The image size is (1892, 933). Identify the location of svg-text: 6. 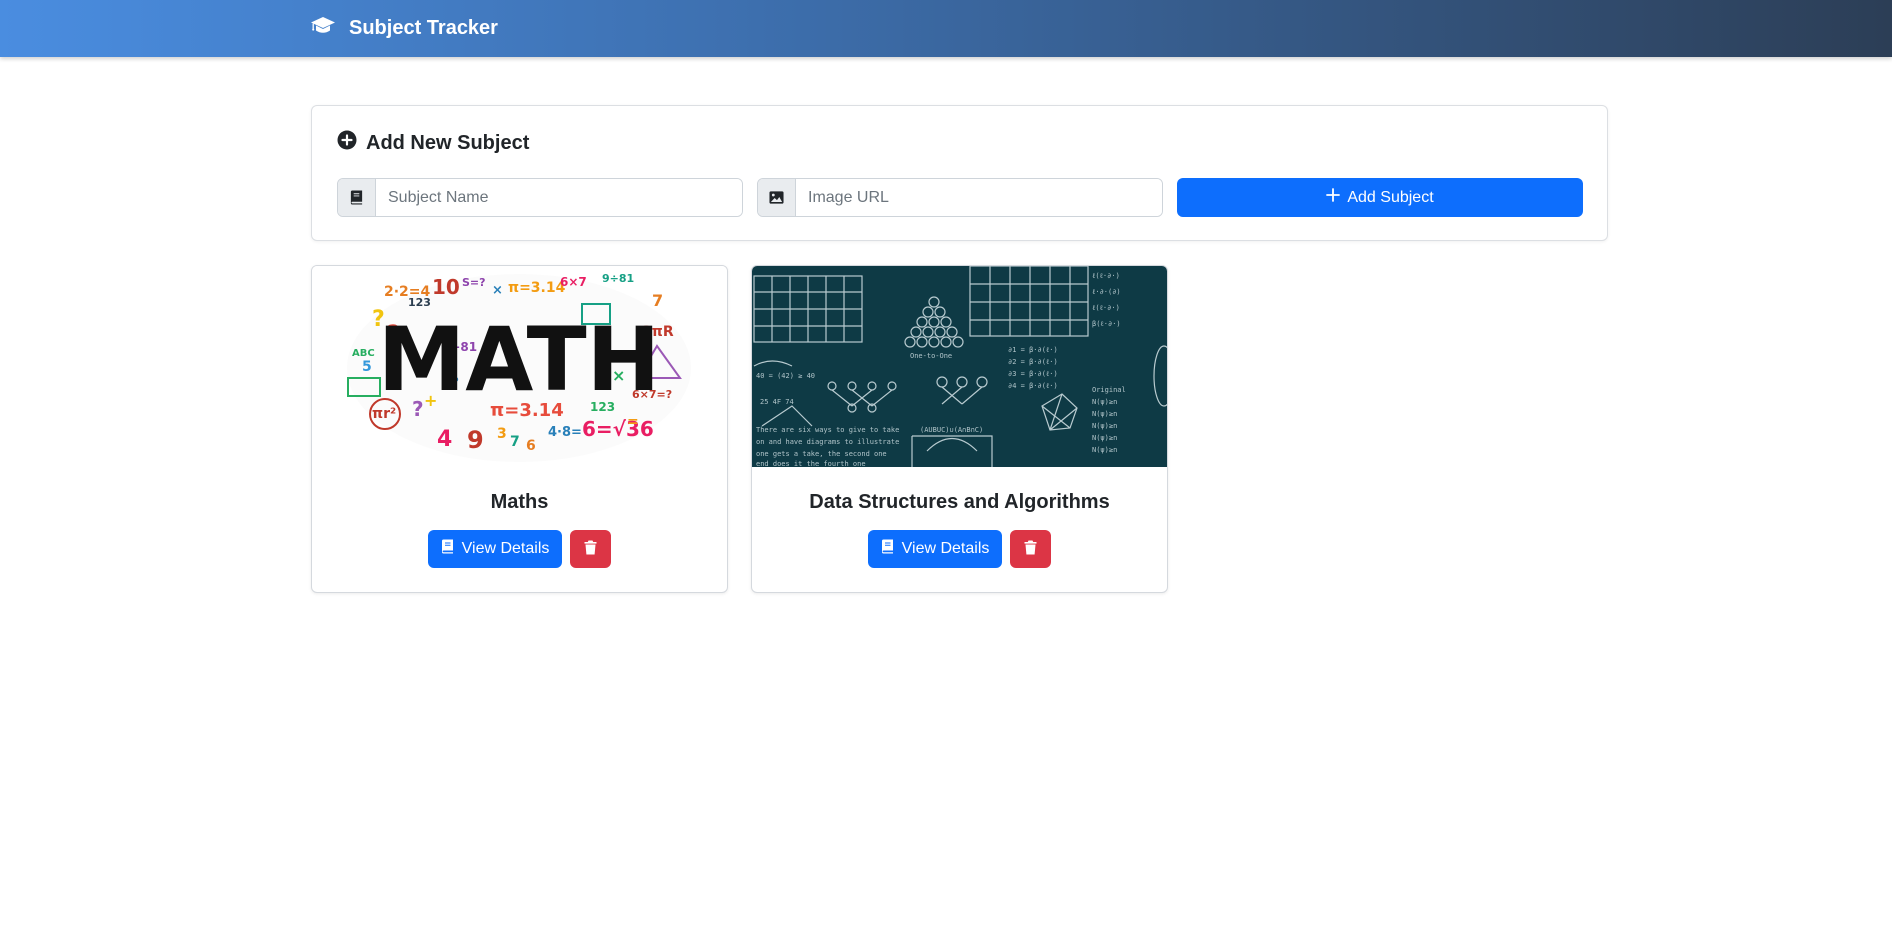
(531, 446).